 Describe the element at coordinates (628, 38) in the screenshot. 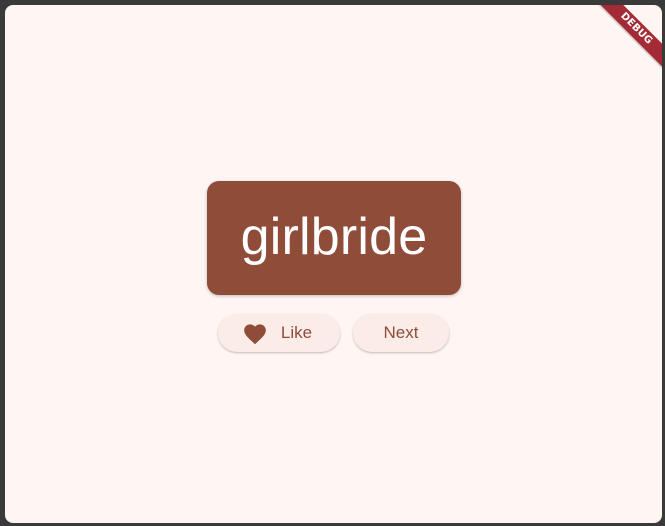

I see `debug-ribbon: DEBUG` at that location.